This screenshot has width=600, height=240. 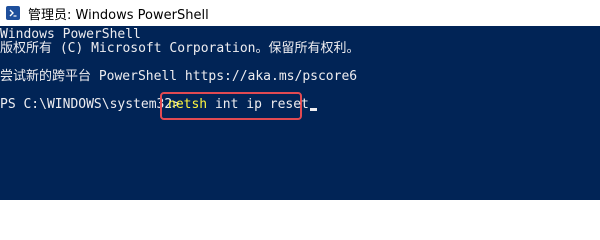 What do you see at coordinates (258, 104) in the screenshot?
I see `command-args: int ip reset` at bounding box center [258, 104].